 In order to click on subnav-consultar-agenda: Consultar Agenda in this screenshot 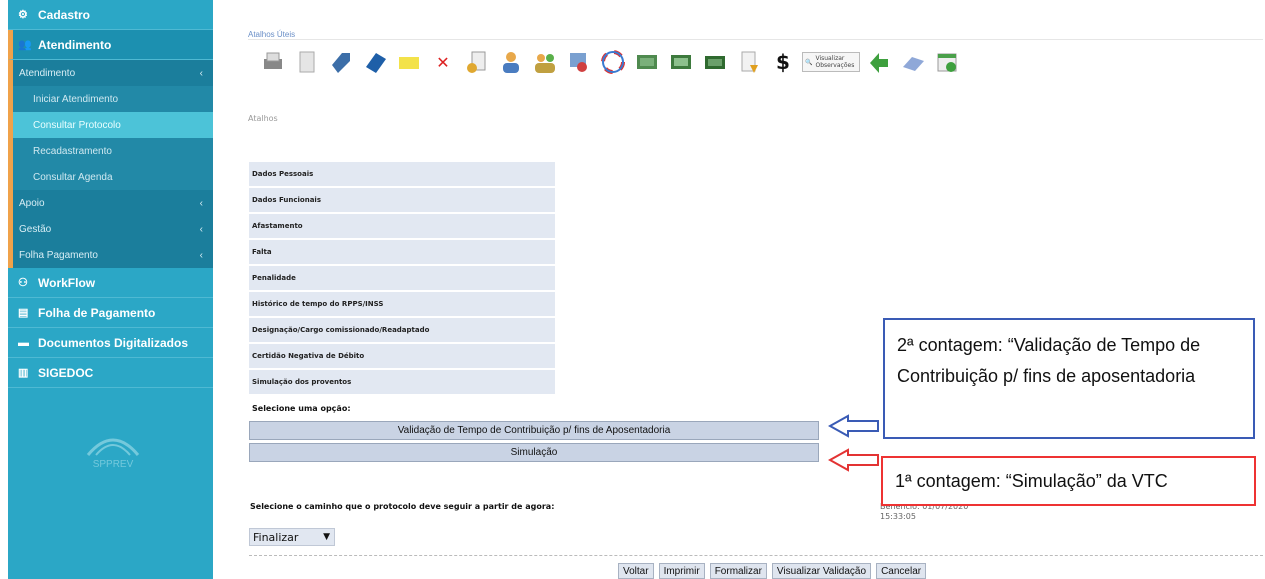, I will do `click(110, 177)`.